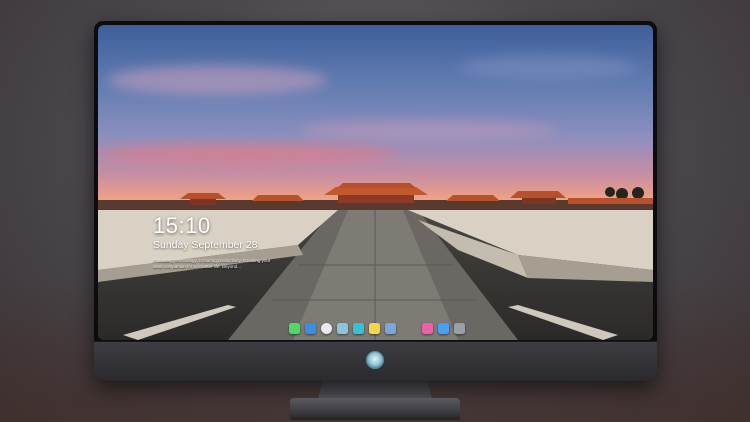 This screenshot has width=750, height=422. I want to click on notes-icon, so click(342, 328).